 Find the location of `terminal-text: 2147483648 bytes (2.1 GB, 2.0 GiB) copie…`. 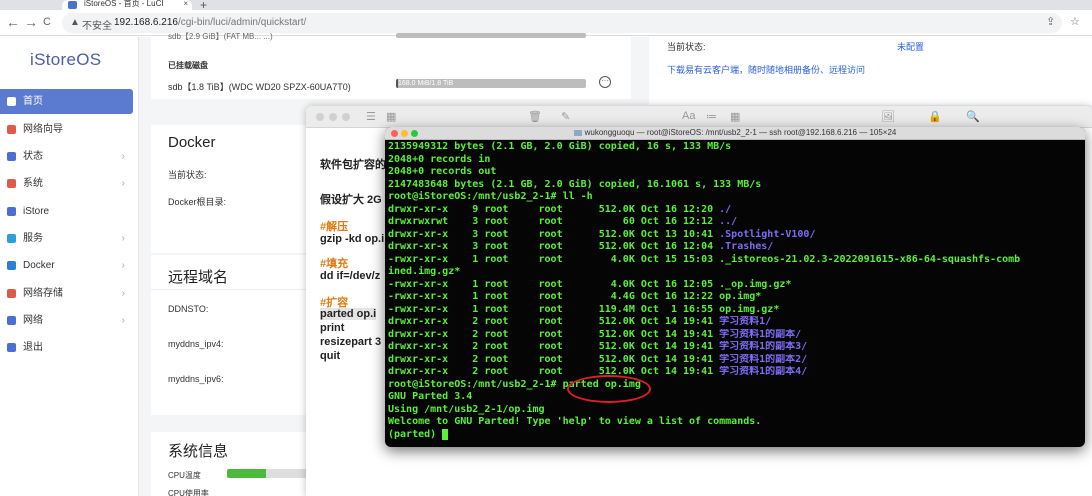

terminal-text: 2147483648 bytes (2.1 GB, 2.0 GiB) copie… is located at coordinates (575, 184).